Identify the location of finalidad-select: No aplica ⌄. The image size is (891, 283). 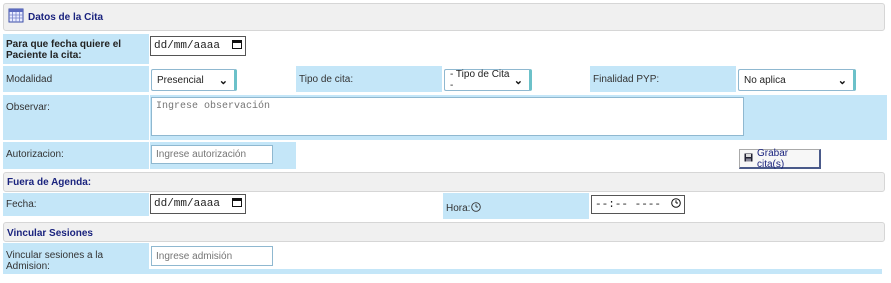
(797, 80).